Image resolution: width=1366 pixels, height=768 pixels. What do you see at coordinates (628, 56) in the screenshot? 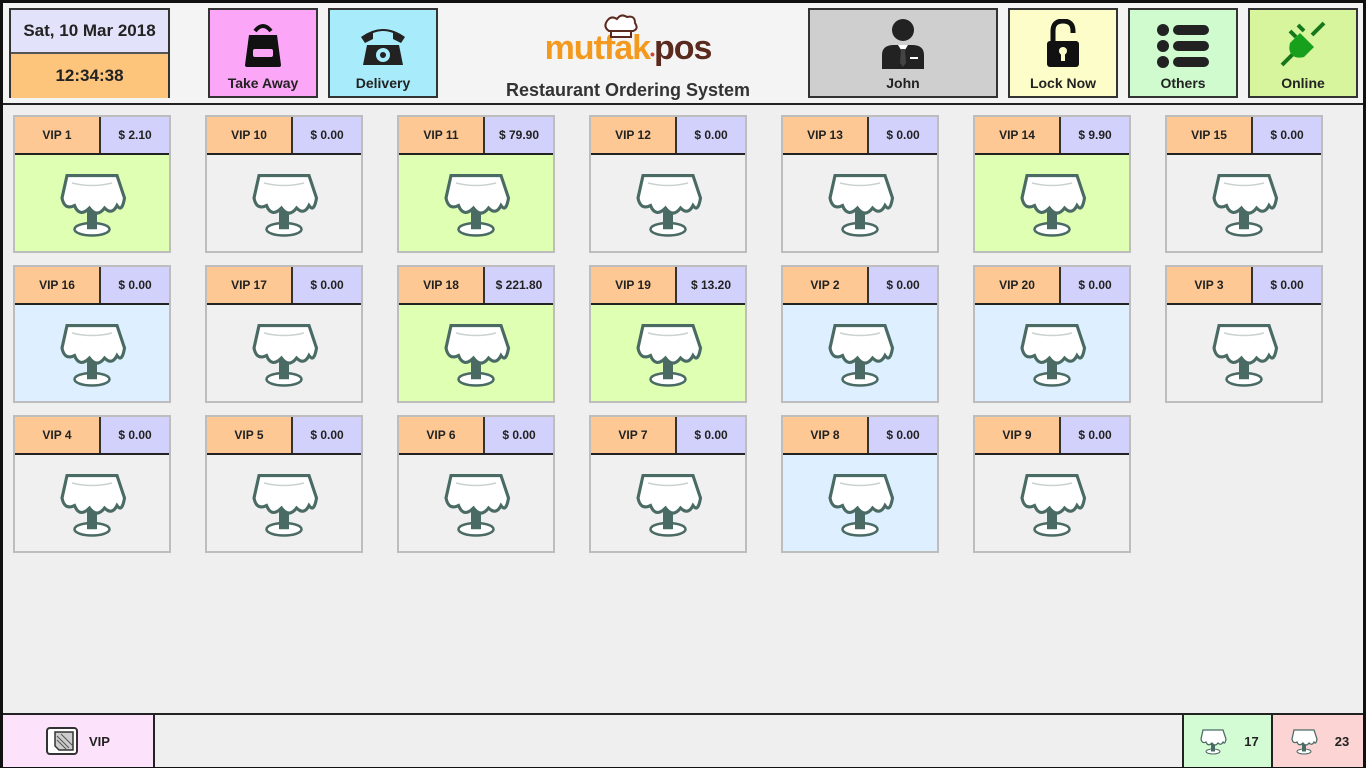
I see `app-logo: mutfak•pos Restaurant Ordering System` at bounding box center [628, 56].